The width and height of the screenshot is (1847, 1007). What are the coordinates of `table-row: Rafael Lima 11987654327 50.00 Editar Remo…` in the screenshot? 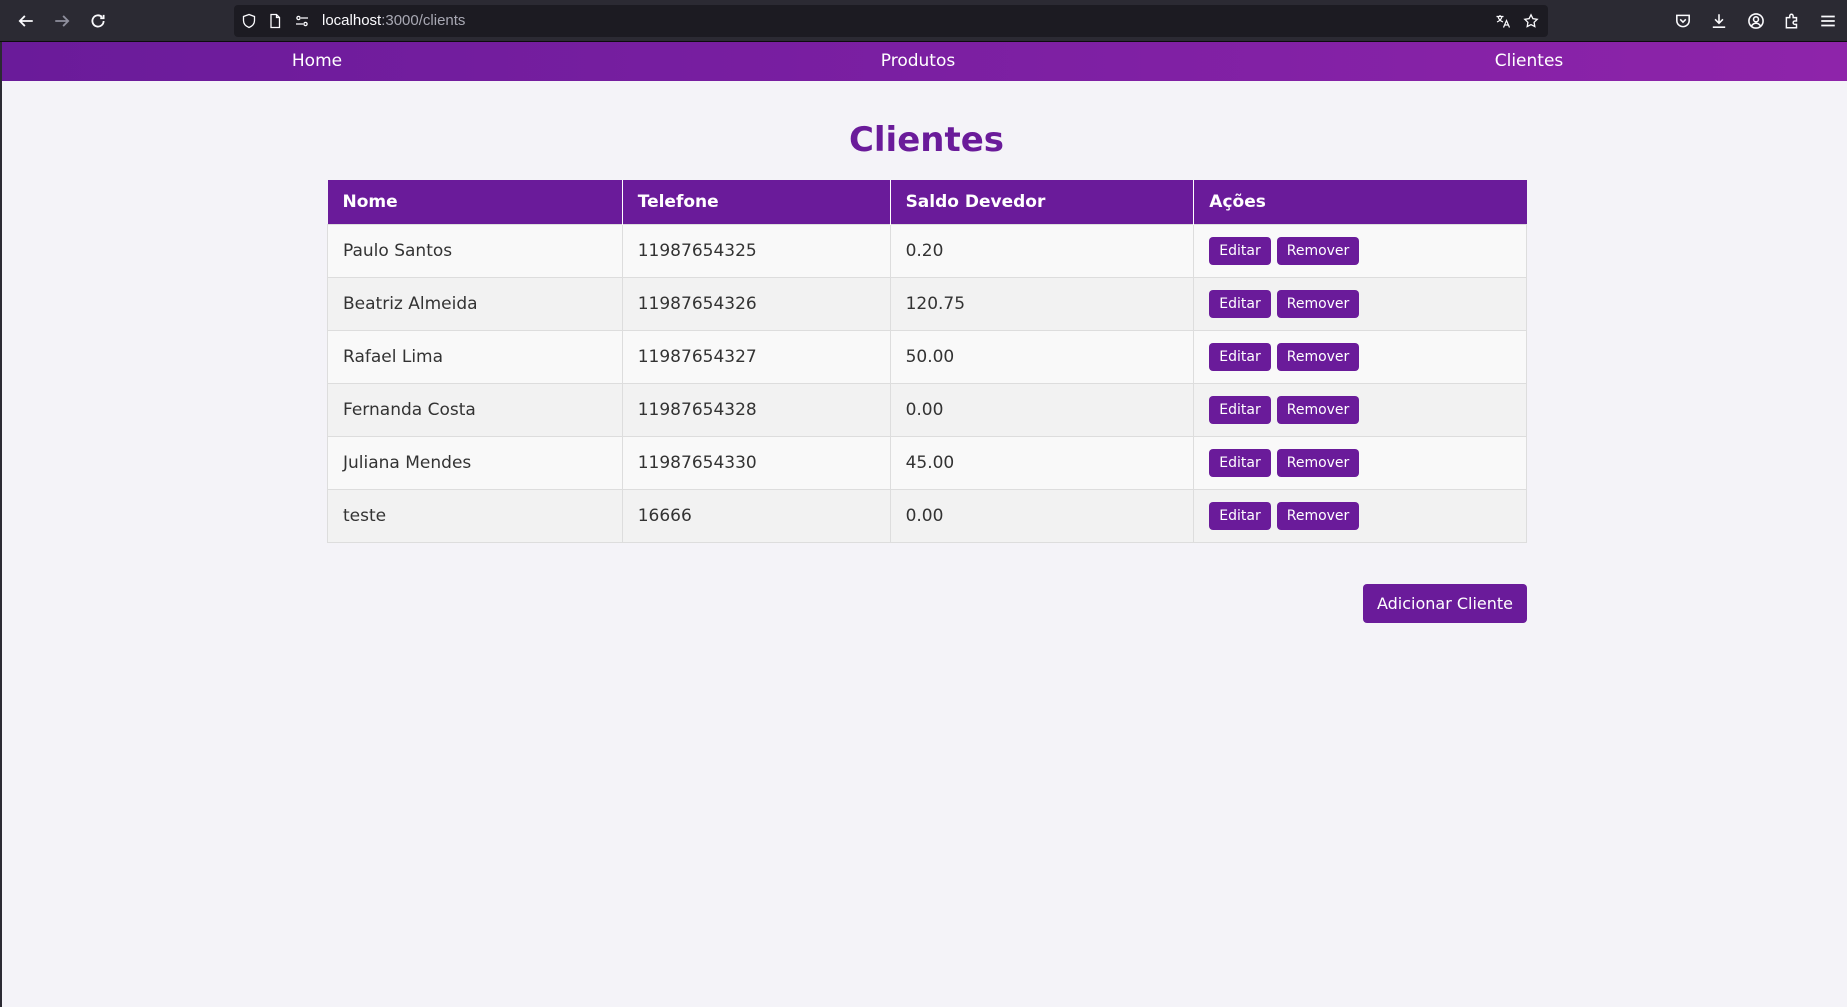 It's located at (927, 356).